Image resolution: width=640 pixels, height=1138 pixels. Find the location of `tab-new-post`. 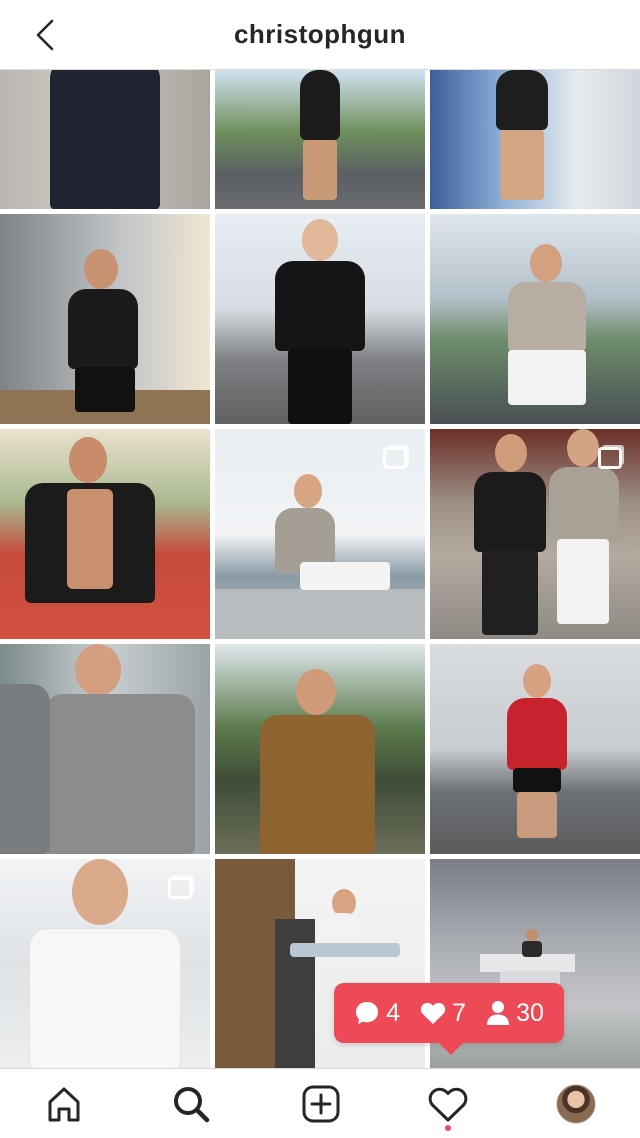

tab-new-post is located at coordinates (321, 1104).